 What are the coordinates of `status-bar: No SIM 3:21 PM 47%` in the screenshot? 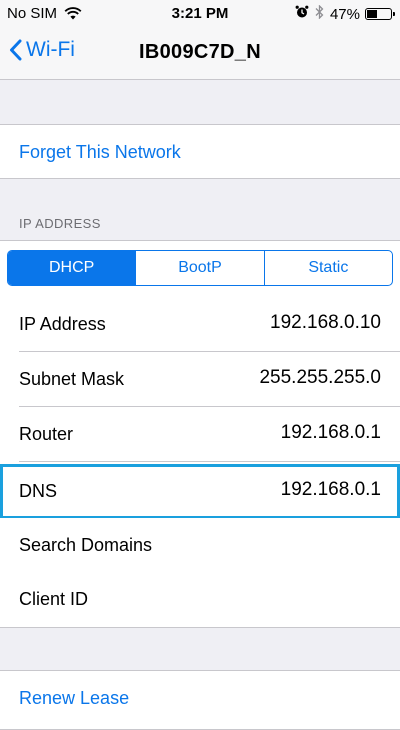 It's located at (200, 14).